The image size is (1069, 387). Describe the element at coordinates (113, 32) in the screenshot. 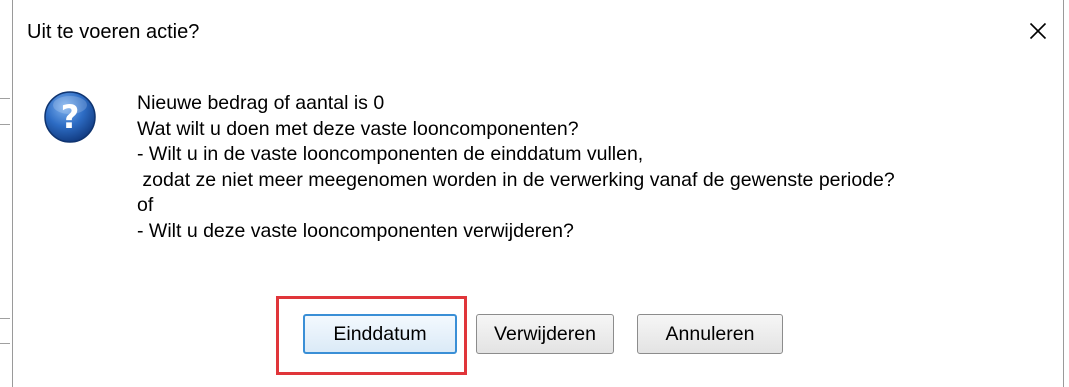

I see `dialog-title: Uit te voeren actie?` at that location.